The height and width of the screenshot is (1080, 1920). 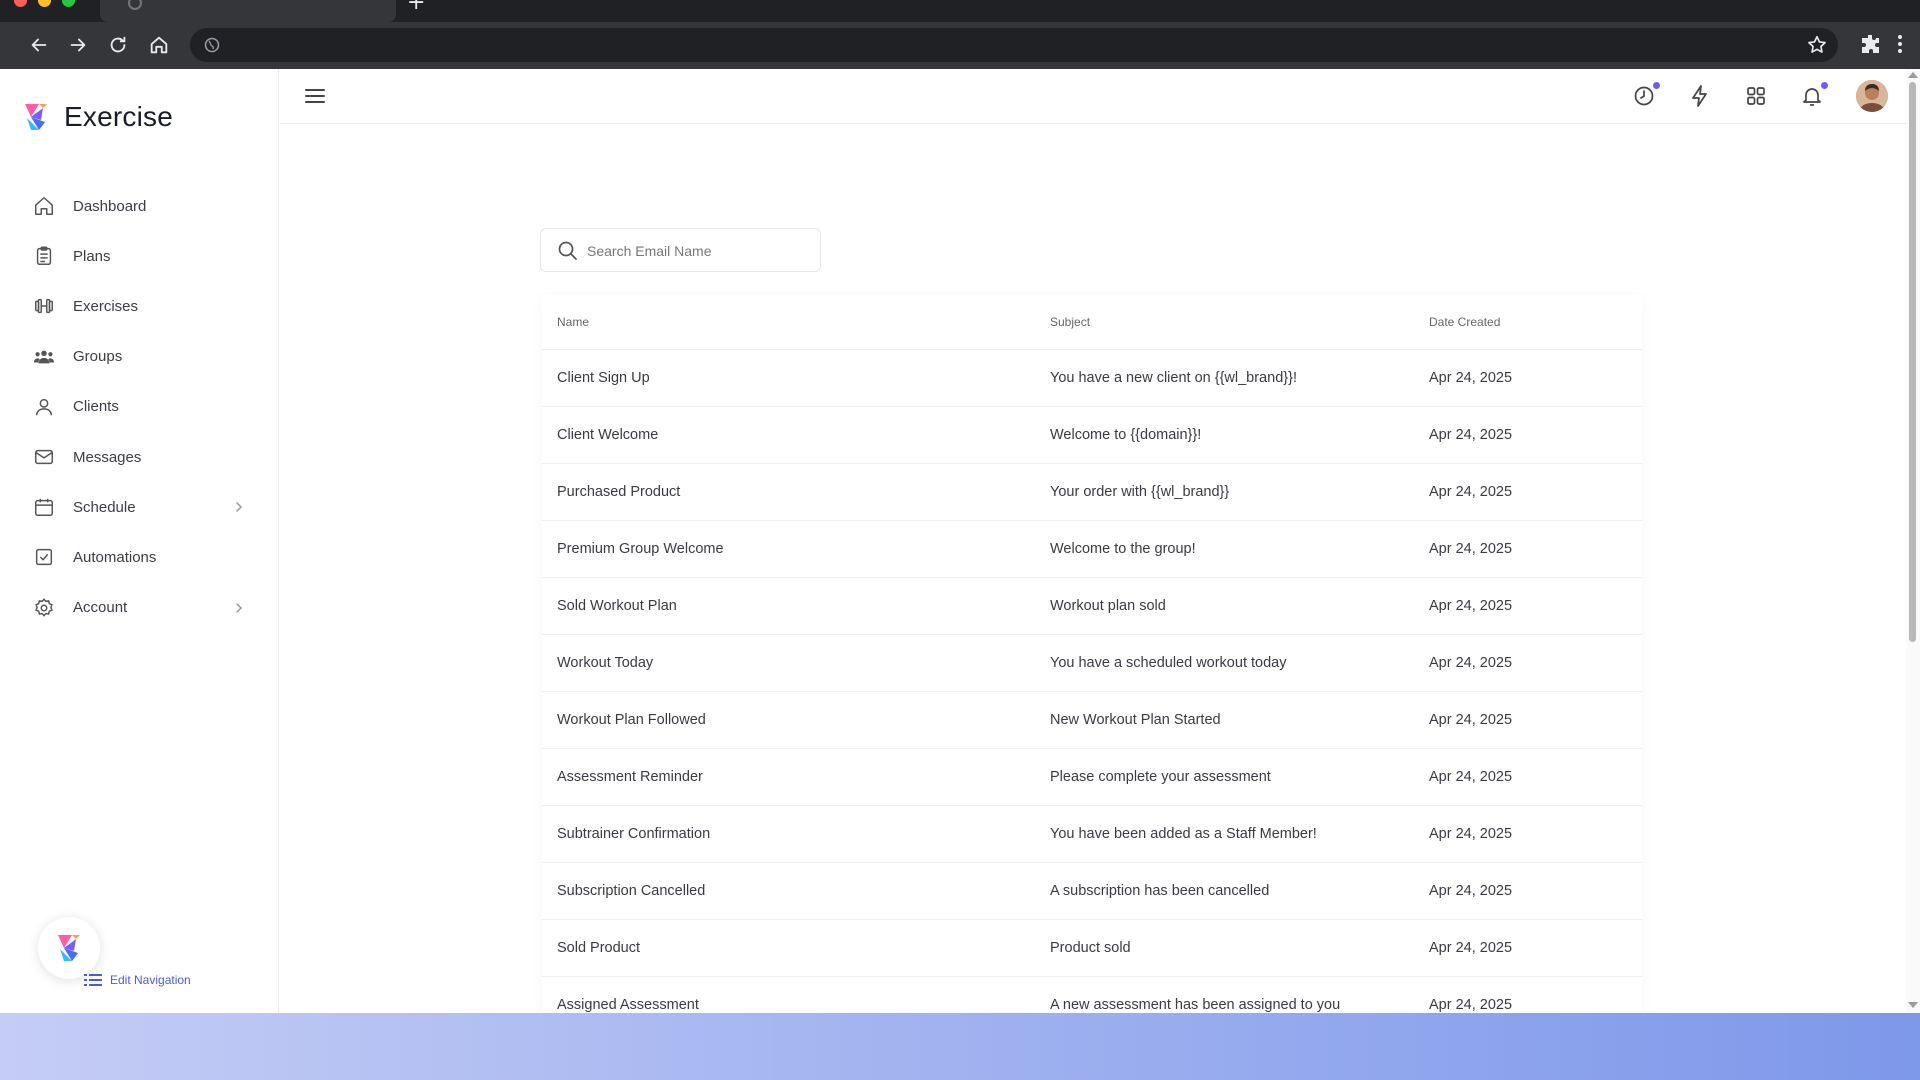 What do you see at coordinates (139, 357) in the screenshot?
I see `sidebar-item-groups: Groups` at bounding box center [139, 357].